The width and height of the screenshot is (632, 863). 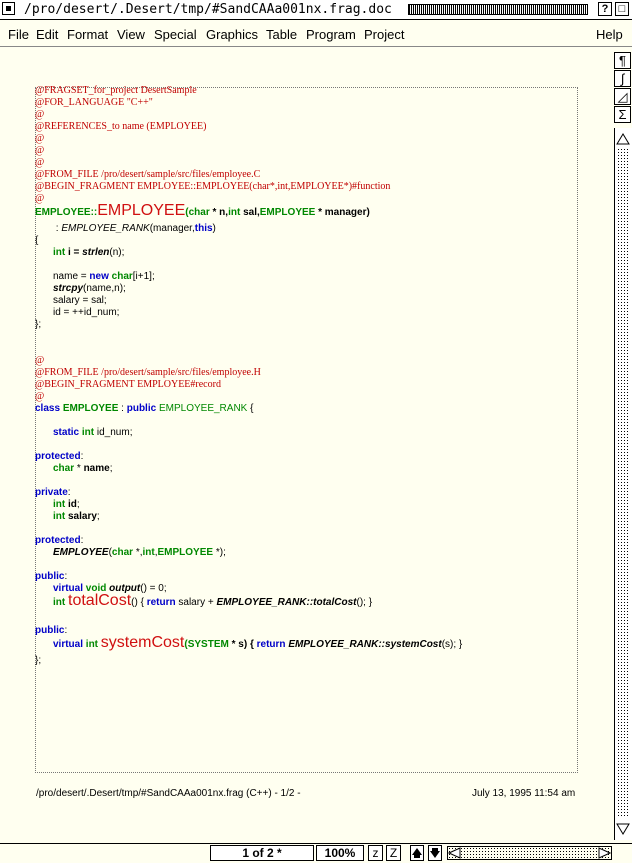 What do you see at coordinates (604, 853) in the screenshot?
I see `scroll-right-arrow-icon` at bounding box center [604, 853].